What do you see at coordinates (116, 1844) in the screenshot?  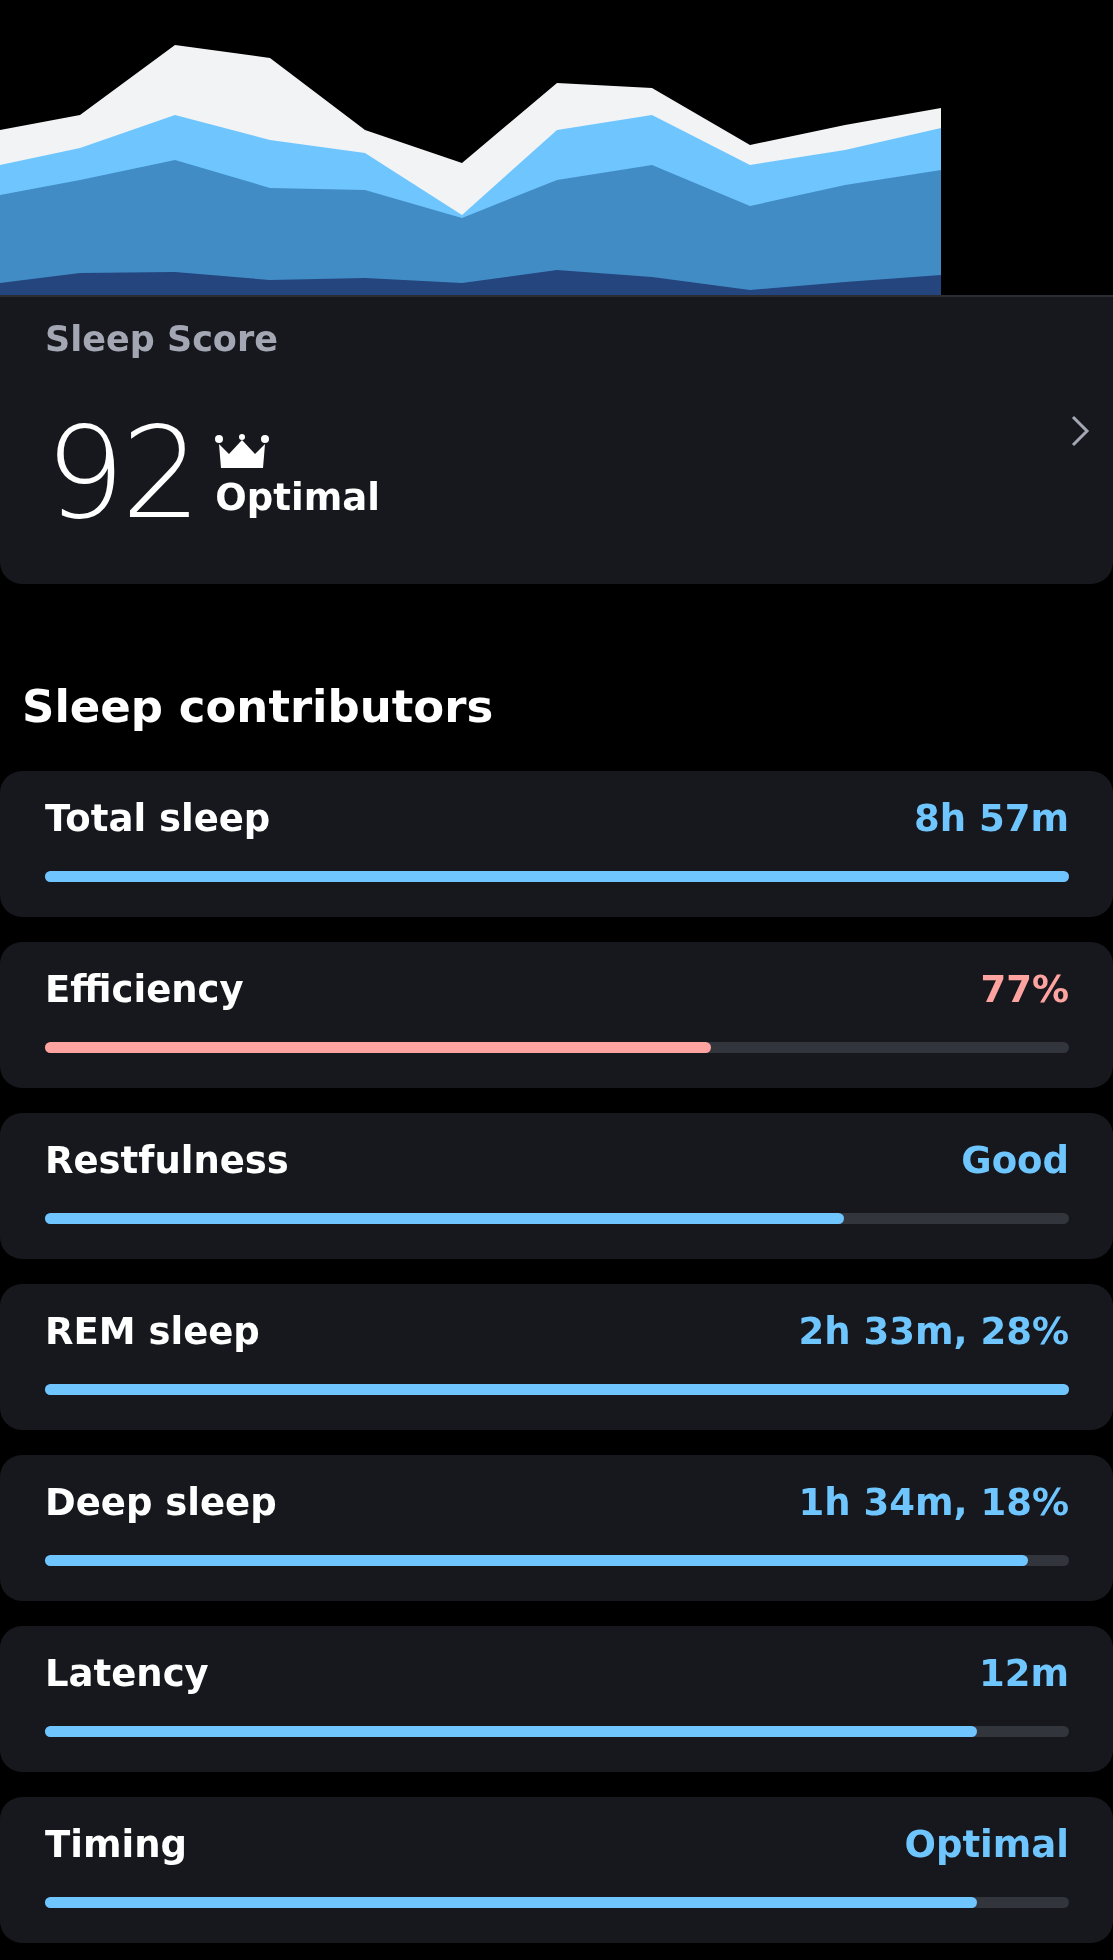 I see `contributor-label: Timing` at bounding box center [116, 1844].